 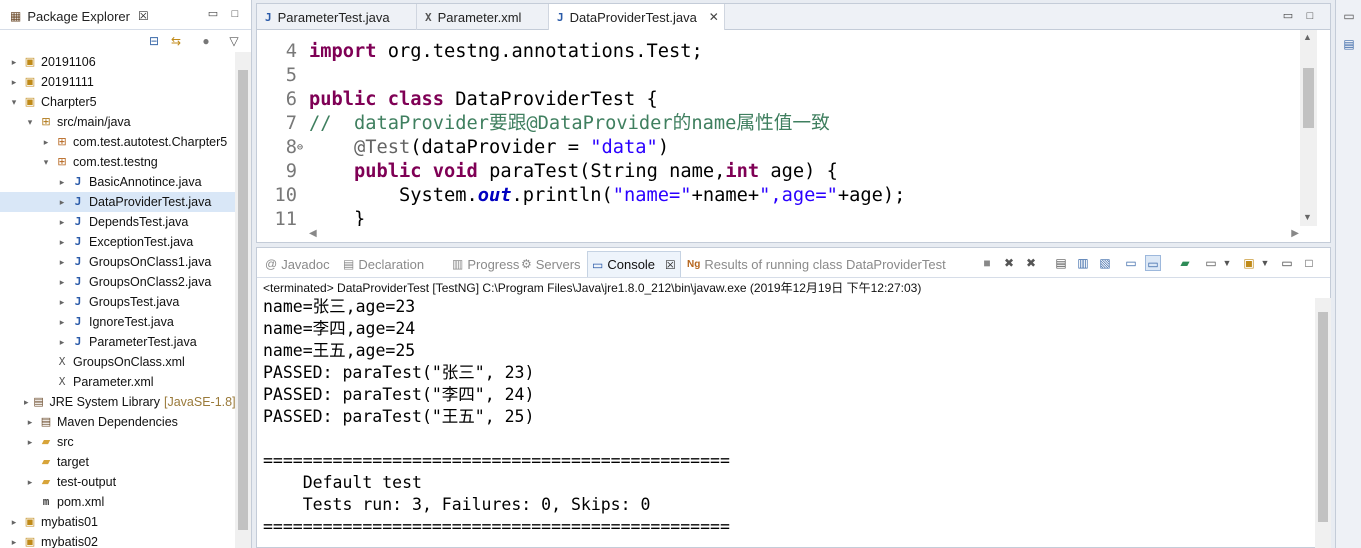 What do you see at coordinates (778, 100) in the screenshot?
I see `code-line: 6 public class DataProviderTest {` at bounding box center [778, 100].